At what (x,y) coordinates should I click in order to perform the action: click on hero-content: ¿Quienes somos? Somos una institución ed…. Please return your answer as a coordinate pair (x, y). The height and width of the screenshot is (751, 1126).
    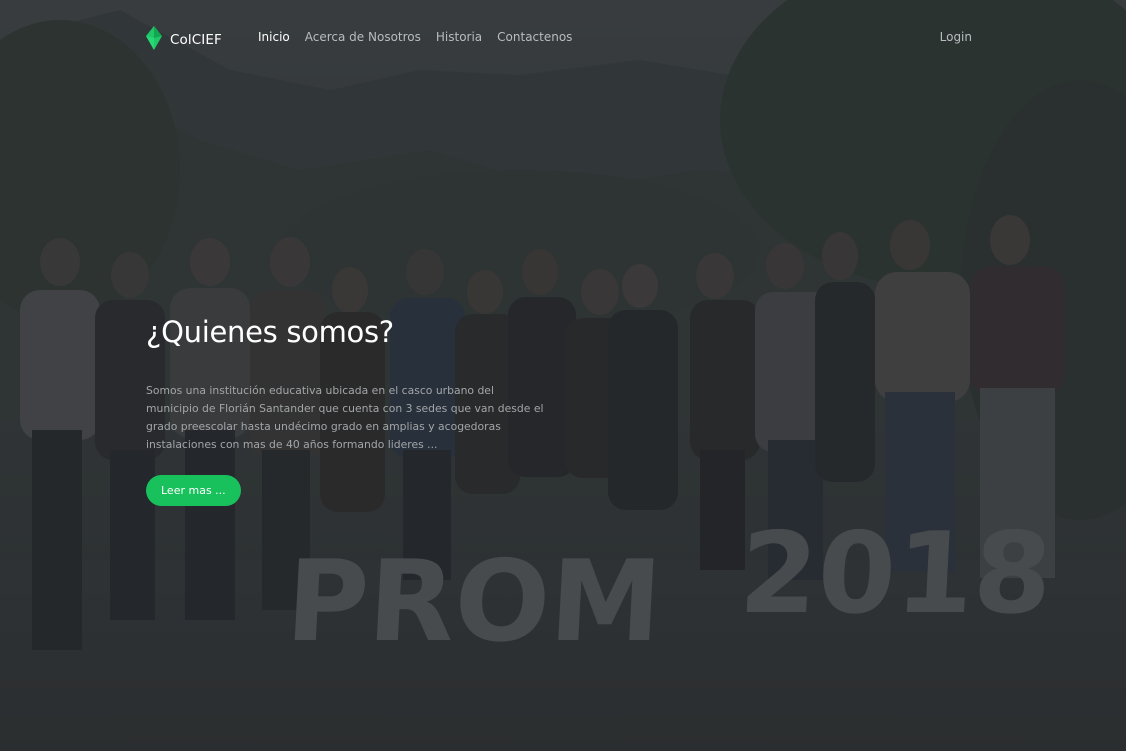
    Looking at the image, I should click on (346, 410).